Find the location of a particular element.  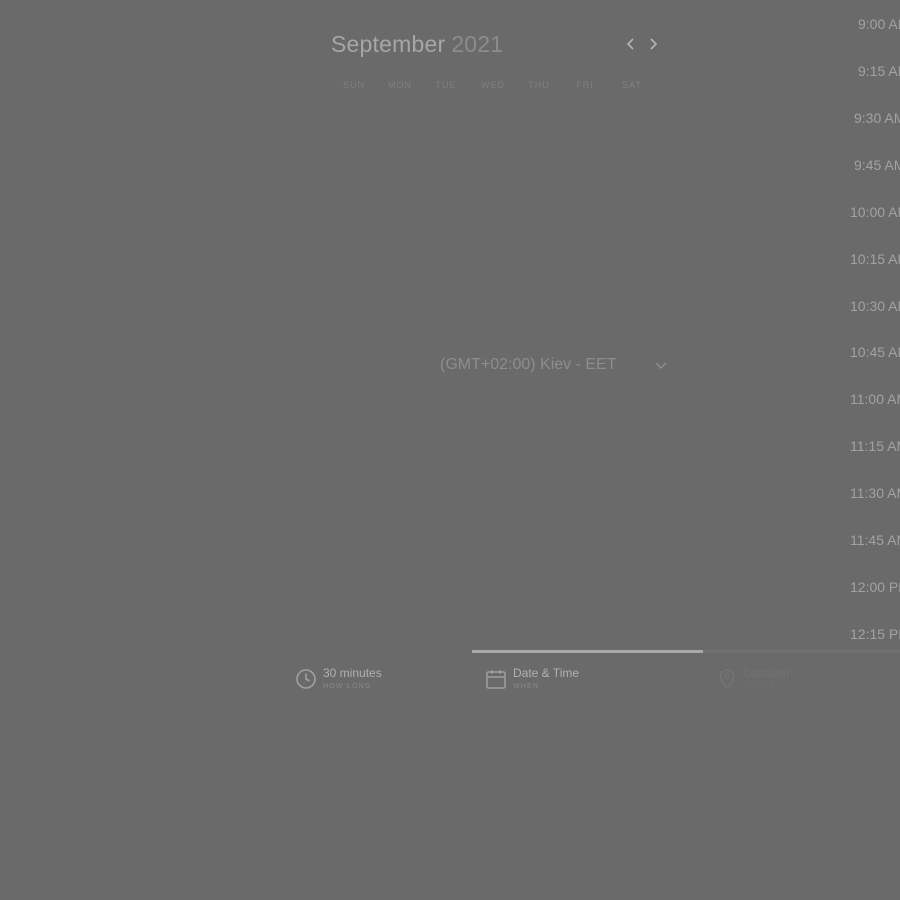

step-duration-subtitle: HOW LONG is located at coordinates (347, 686).